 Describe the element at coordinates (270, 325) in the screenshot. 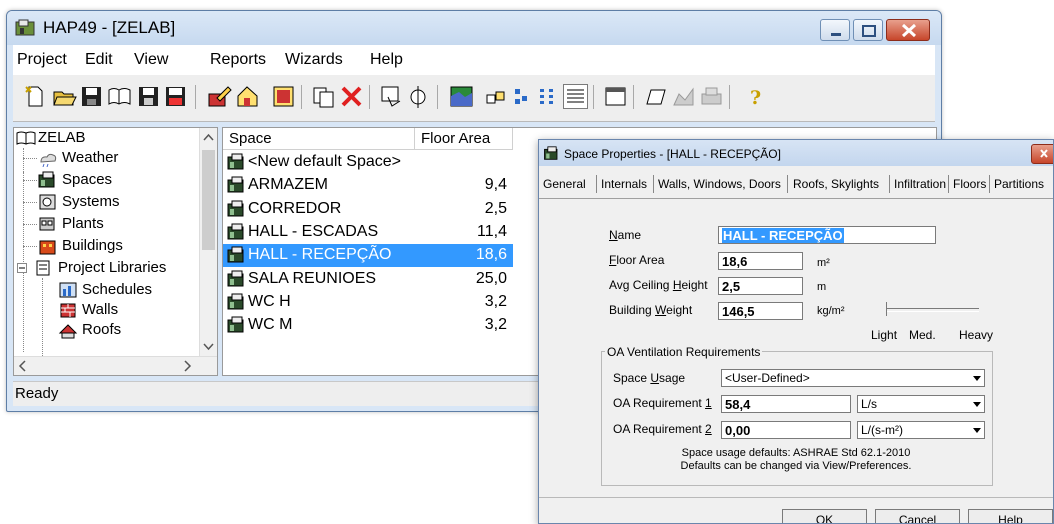

I see `space-name: WC M` at that location.